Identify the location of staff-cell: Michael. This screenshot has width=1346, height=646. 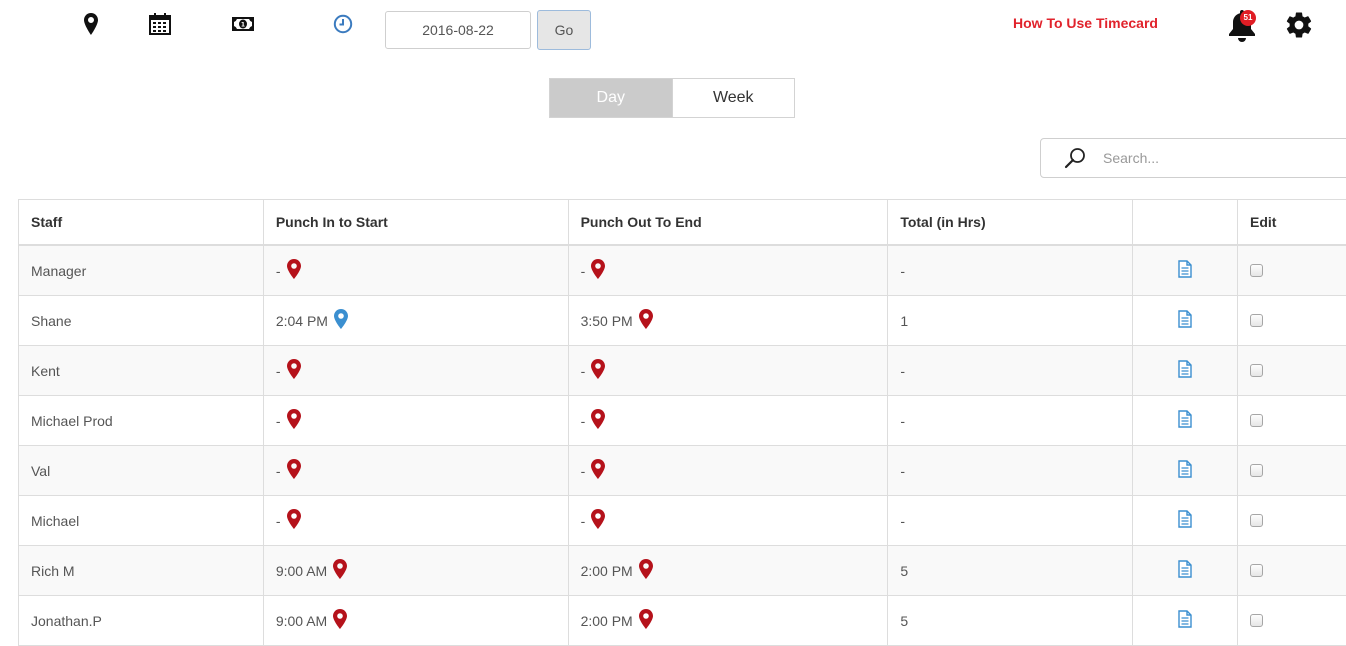
(141, 521).